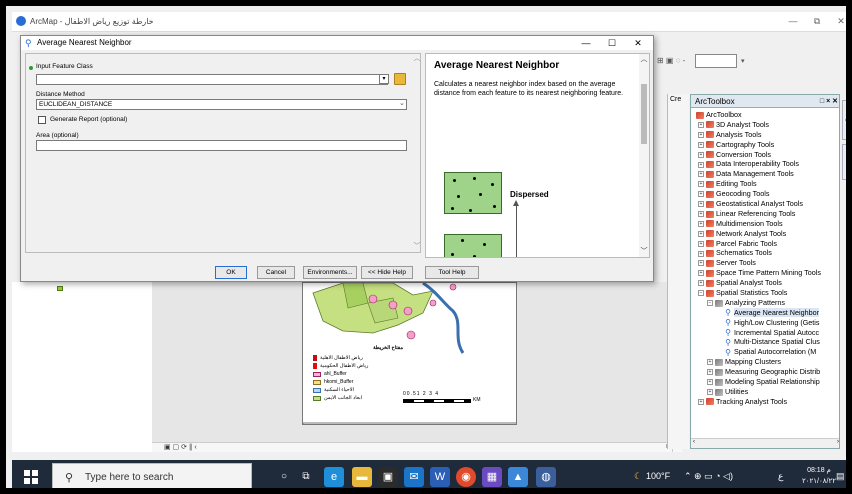  Describe the element at coordinates (638, 43) in the screenshot. I see `dialog-close-button: ✕` at that location.